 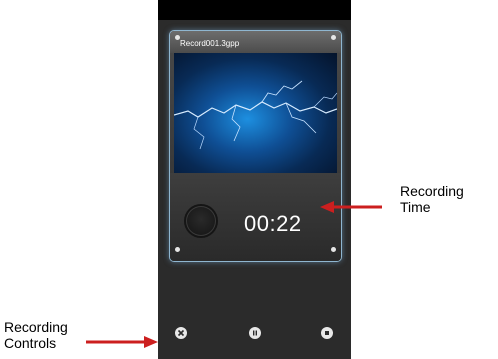 What do you see at coordinates (30, 343) in the screenshot?
I see `annotation-text: Controls` at bounding box center [30, 343].